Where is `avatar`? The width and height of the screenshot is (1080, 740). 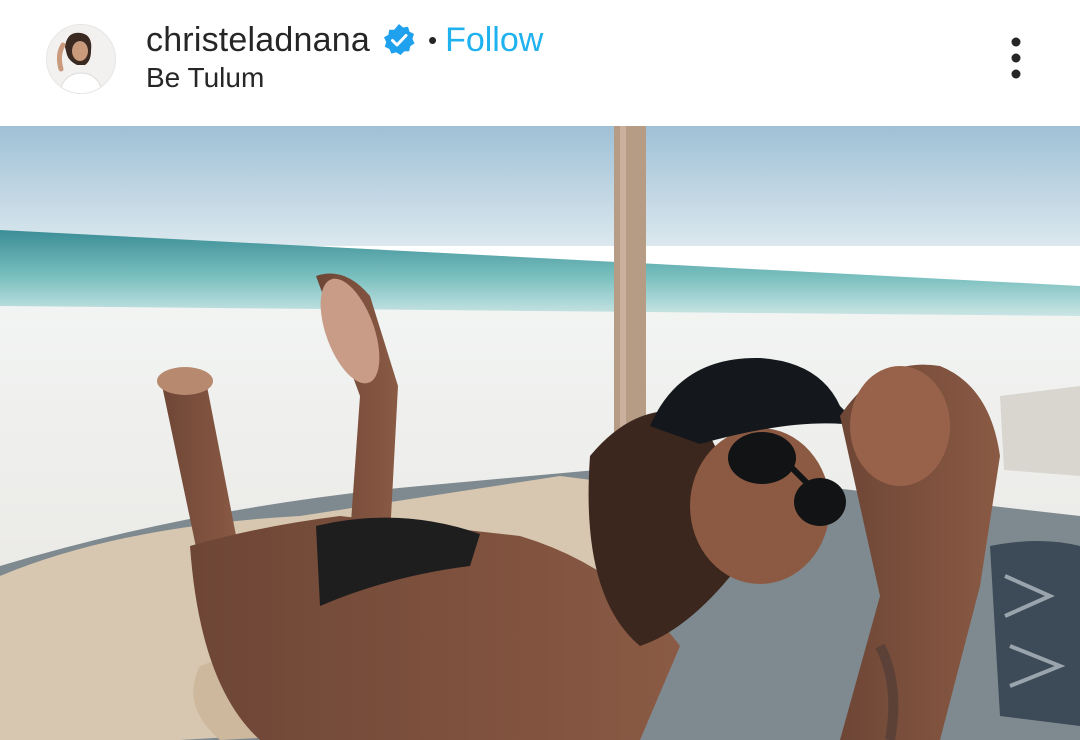 avatar is located at coordinates (81, 59).